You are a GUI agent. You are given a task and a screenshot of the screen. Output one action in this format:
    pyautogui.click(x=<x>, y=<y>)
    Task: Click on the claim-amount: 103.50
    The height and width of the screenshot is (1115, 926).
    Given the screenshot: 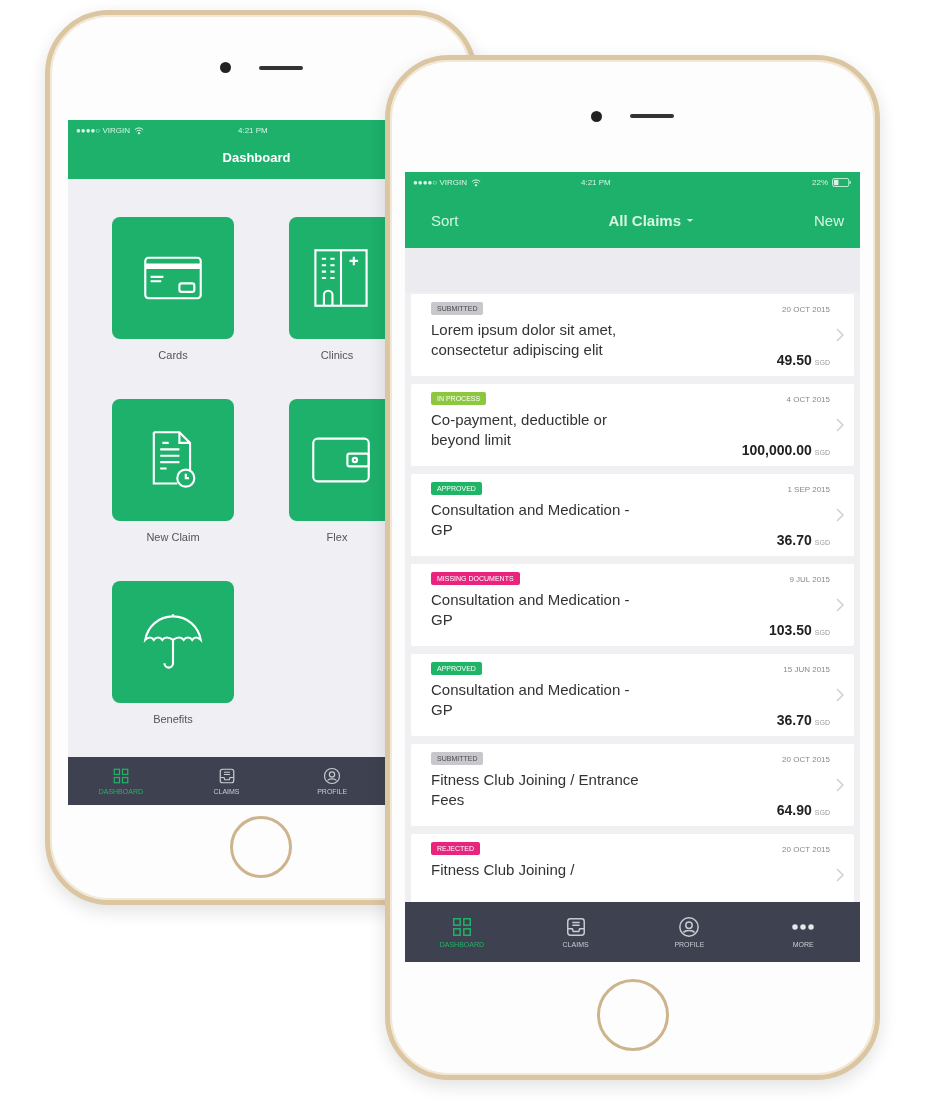 What is the action you would take?
    pyautogui.click(x=790, y=630)
    